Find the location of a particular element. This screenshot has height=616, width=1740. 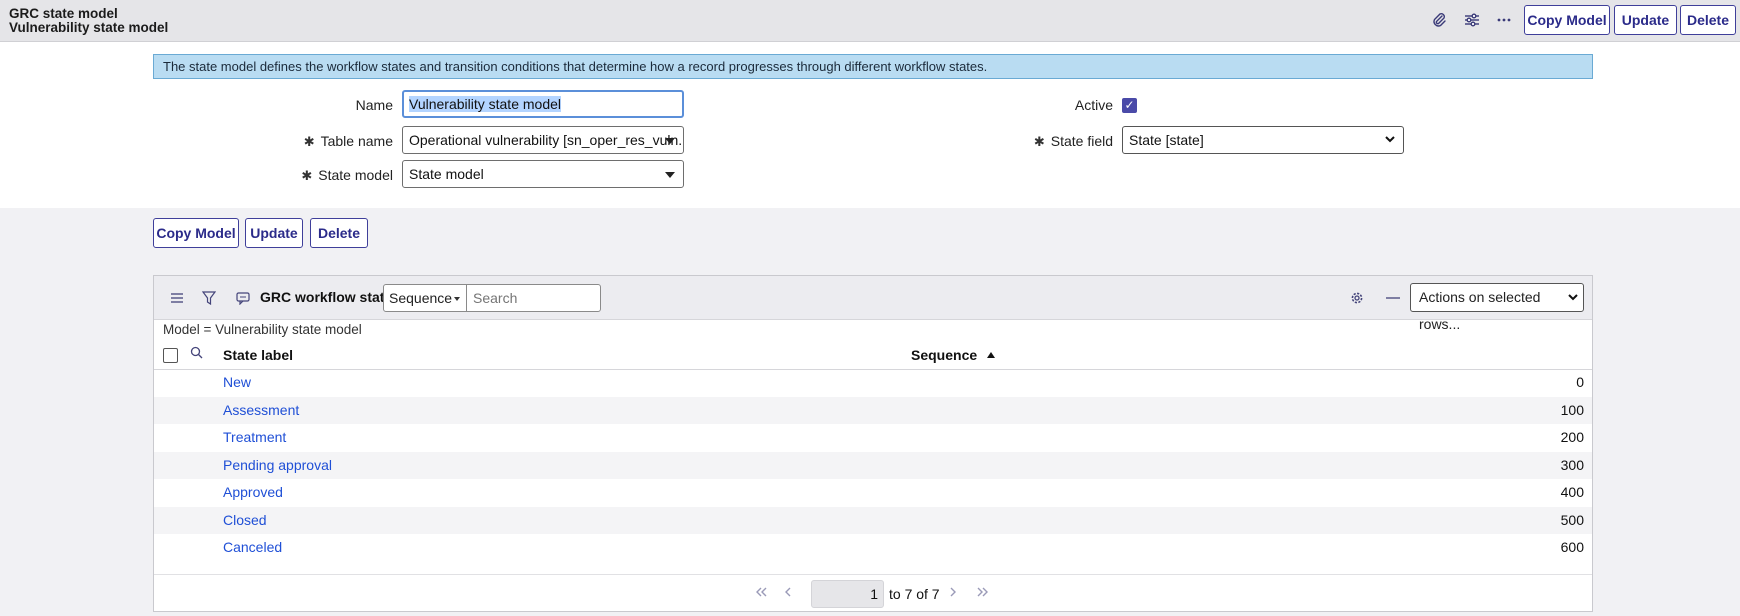

filter-icon is located at coordinates (209, 298).